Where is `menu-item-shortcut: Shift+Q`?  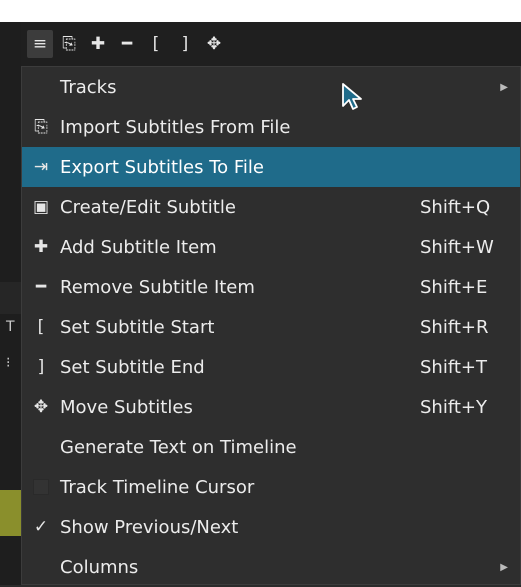
menu-item-shortcut: Shift+Q is located at coordinates (455, 207).